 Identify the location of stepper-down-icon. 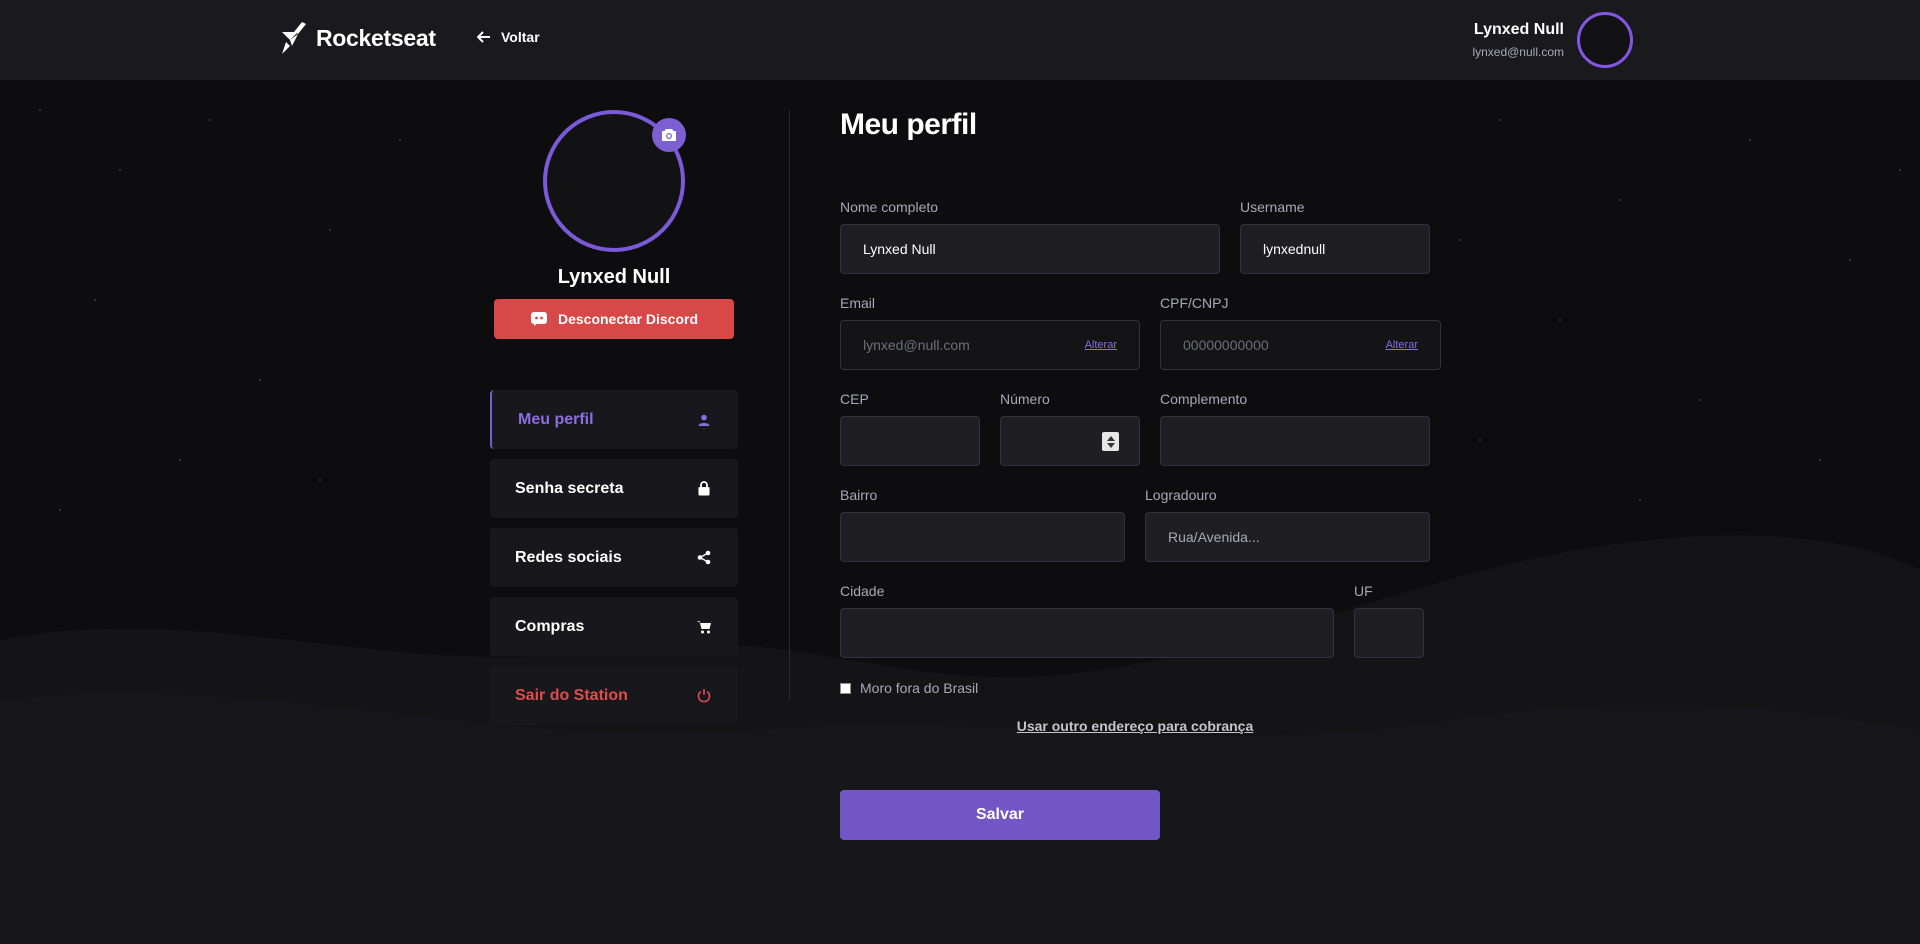
(1110, 445).